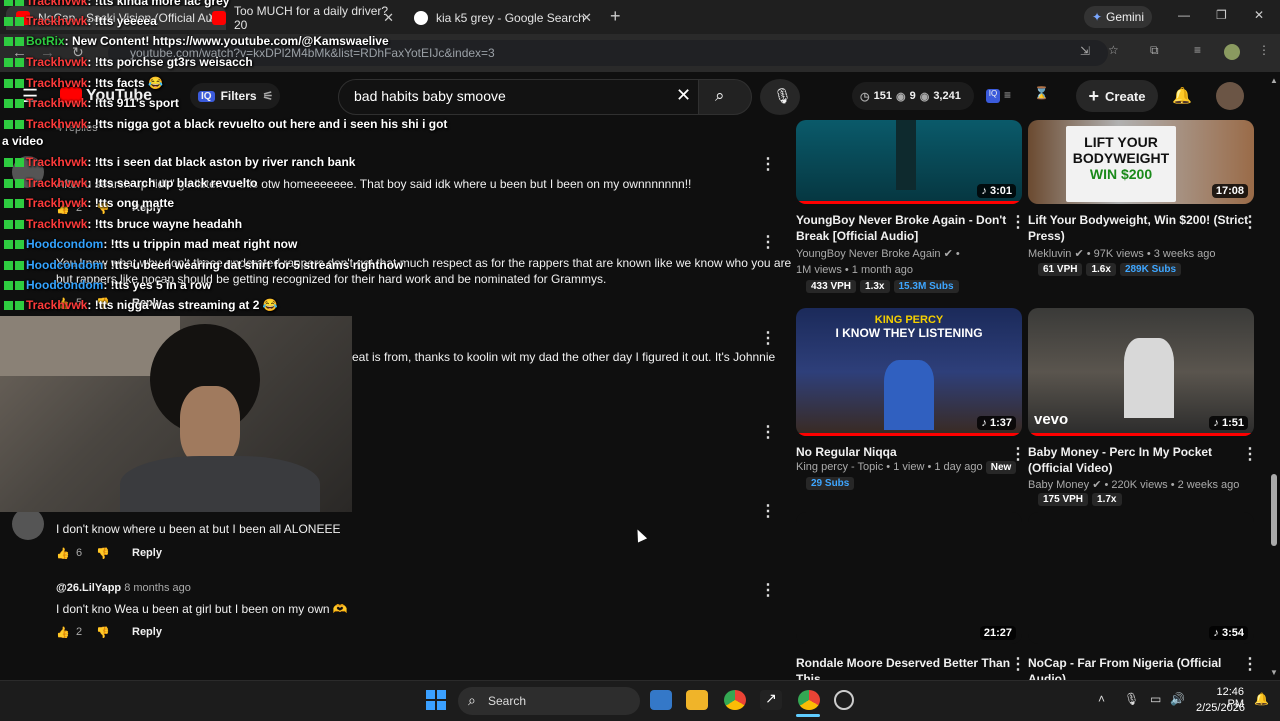 Image resolution: width=1280 pixels, height=721 pixels. Describe the element at coordinates (510, 18) in the screenshot. I see `tab-title: kia k5 grey - Google Search` at that location.